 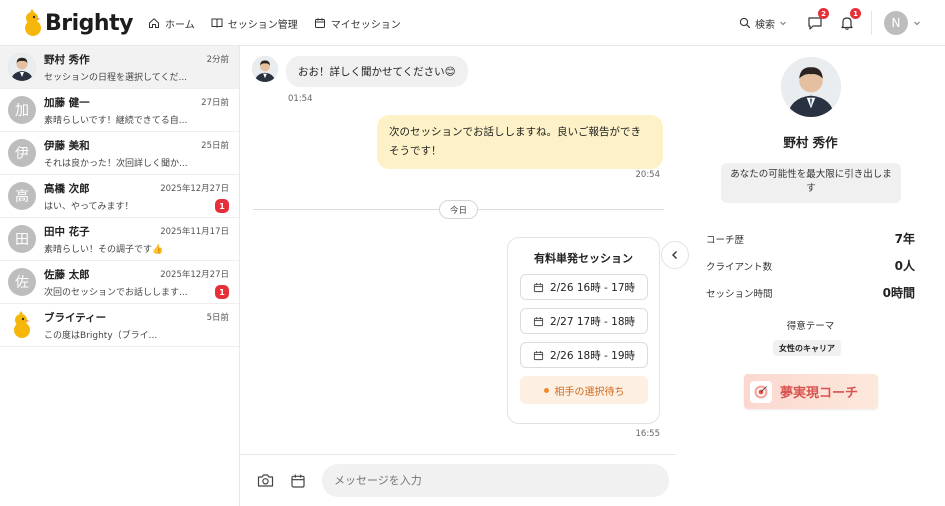 What do you see at coordinates (810, 326) in the screenshot?
I see `specialty-label: 得意テーマ` at bounding box center [810, 326].